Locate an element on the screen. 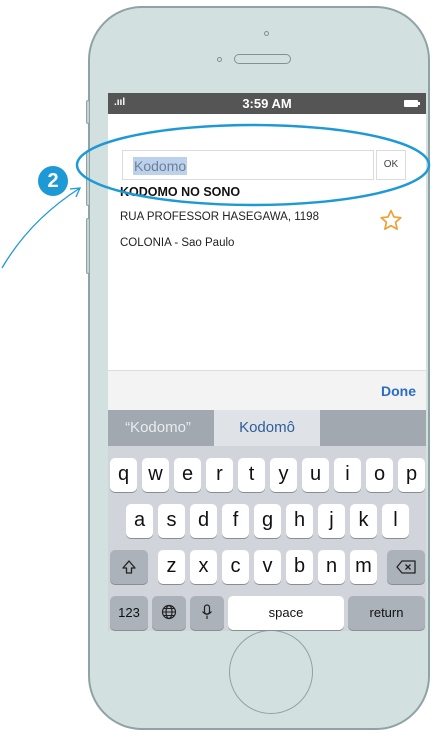 The height and width of the screenshot is (736, 433). mic-icon is located at coordinates (207, 611).